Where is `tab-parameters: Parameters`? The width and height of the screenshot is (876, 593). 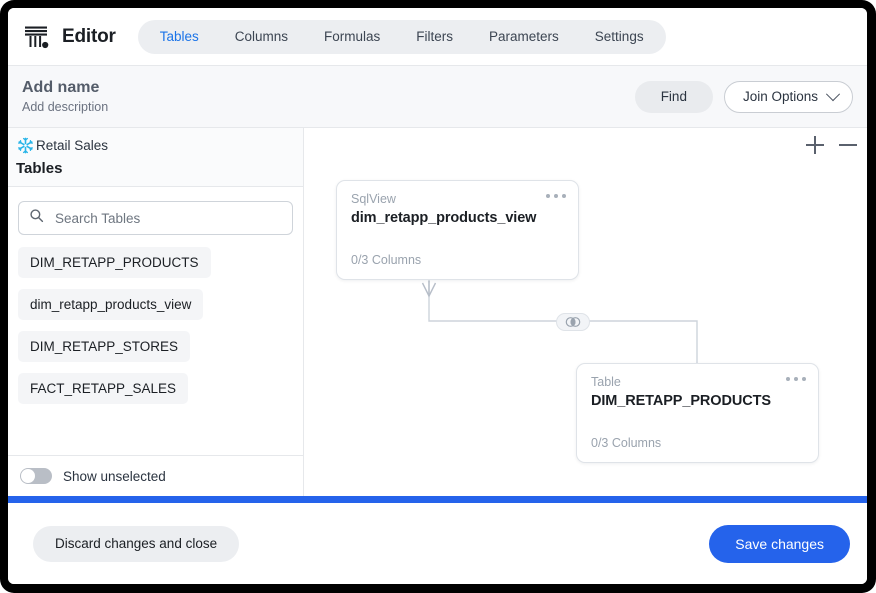
tab-parameters: Parameters is located at coordinates (524, 37).